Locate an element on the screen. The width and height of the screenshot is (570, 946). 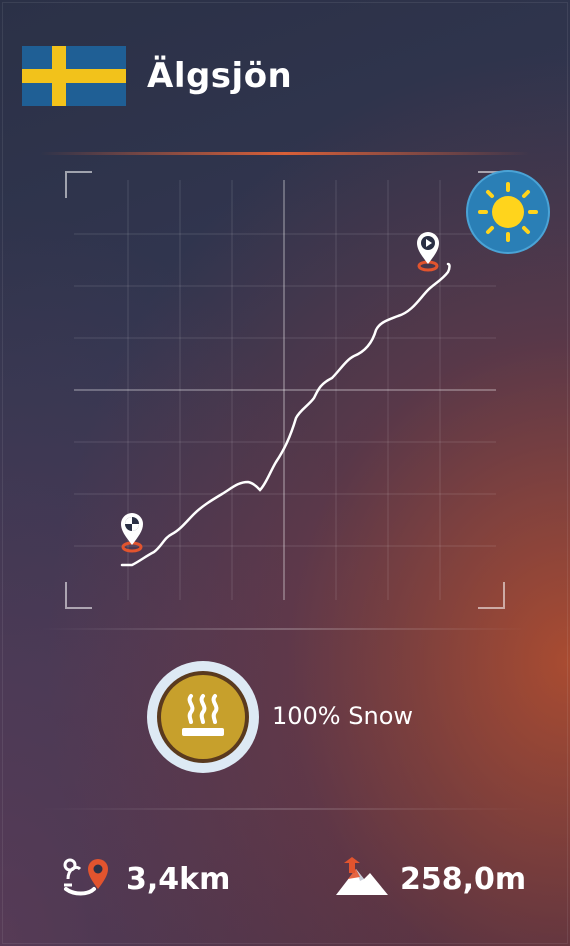
distance-stat: 3,4km is located at coordinates (145, 879).